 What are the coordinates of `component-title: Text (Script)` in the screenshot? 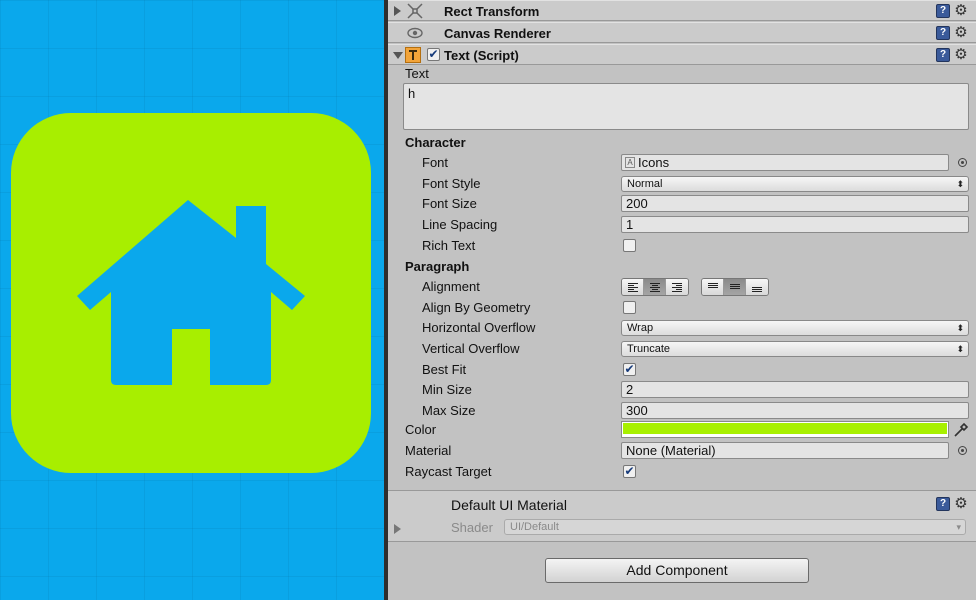 It's located at (481, 55).